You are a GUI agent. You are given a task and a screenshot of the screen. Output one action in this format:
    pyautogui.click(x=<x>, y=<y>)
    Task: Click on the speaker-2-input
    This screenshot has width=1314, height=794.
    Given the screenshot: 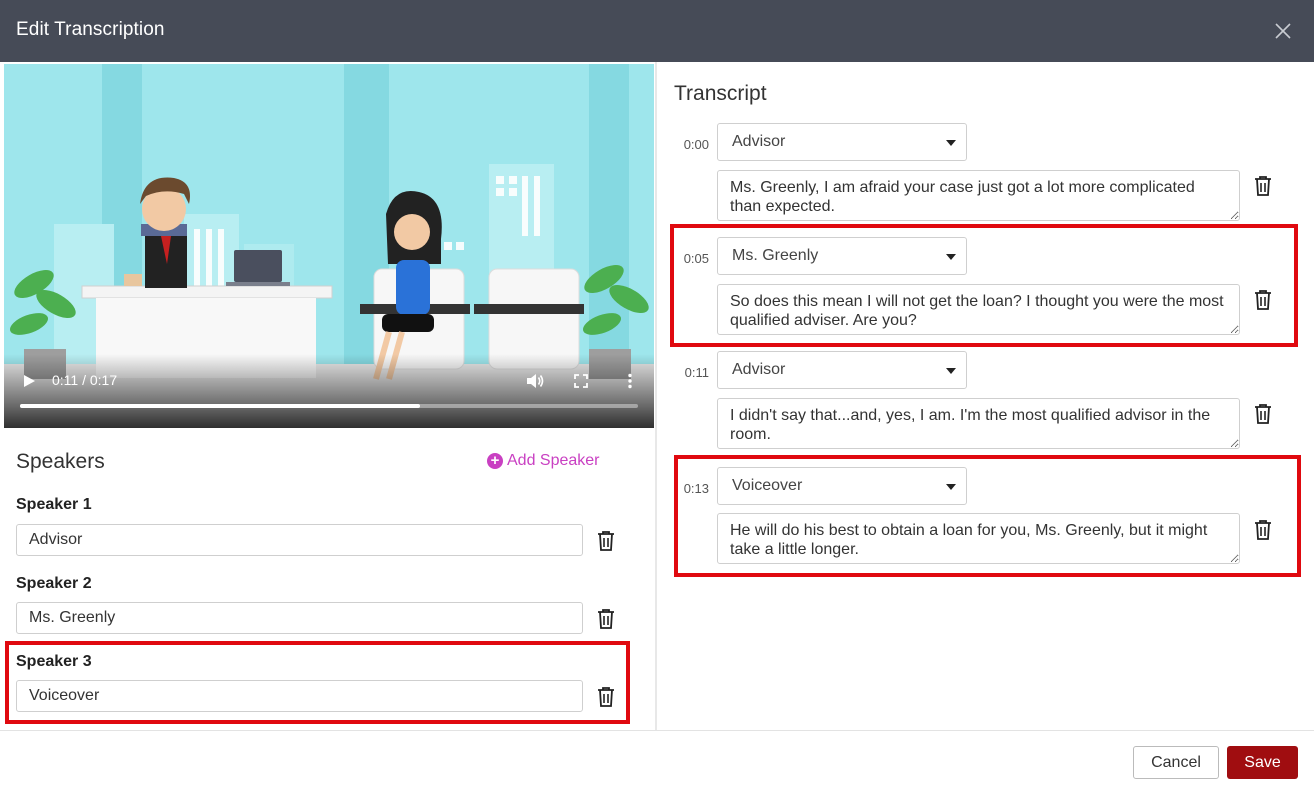 What is the action you would take?
    pyautogui.click(x=299, y=618)
    